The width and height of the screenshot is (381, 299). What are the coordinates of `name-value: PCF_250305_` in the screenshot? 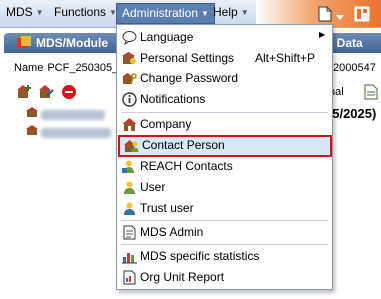 It's located at (83, 68).